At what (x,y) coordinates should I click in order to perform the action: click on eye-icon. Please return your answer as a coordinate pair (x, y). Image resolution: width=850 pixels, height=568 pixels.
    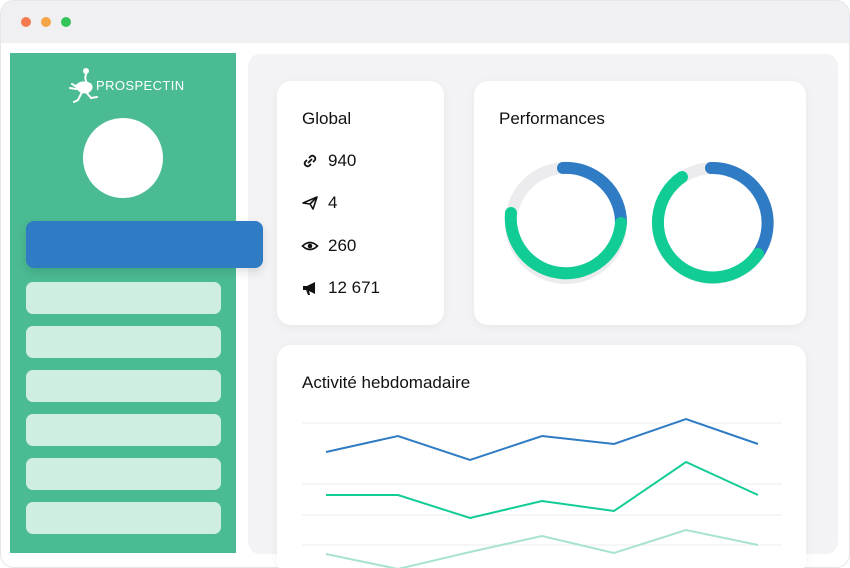
    Looking at the image, I should click on (310, 246).